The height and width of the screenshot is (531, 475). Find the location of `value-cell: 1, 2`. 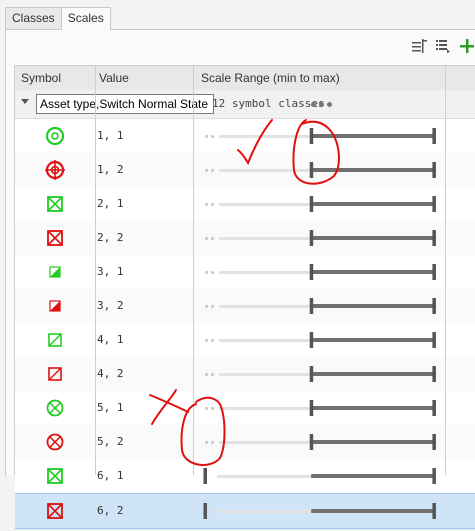

value-cell: 1, 2 is located at coordinates (110, 169).